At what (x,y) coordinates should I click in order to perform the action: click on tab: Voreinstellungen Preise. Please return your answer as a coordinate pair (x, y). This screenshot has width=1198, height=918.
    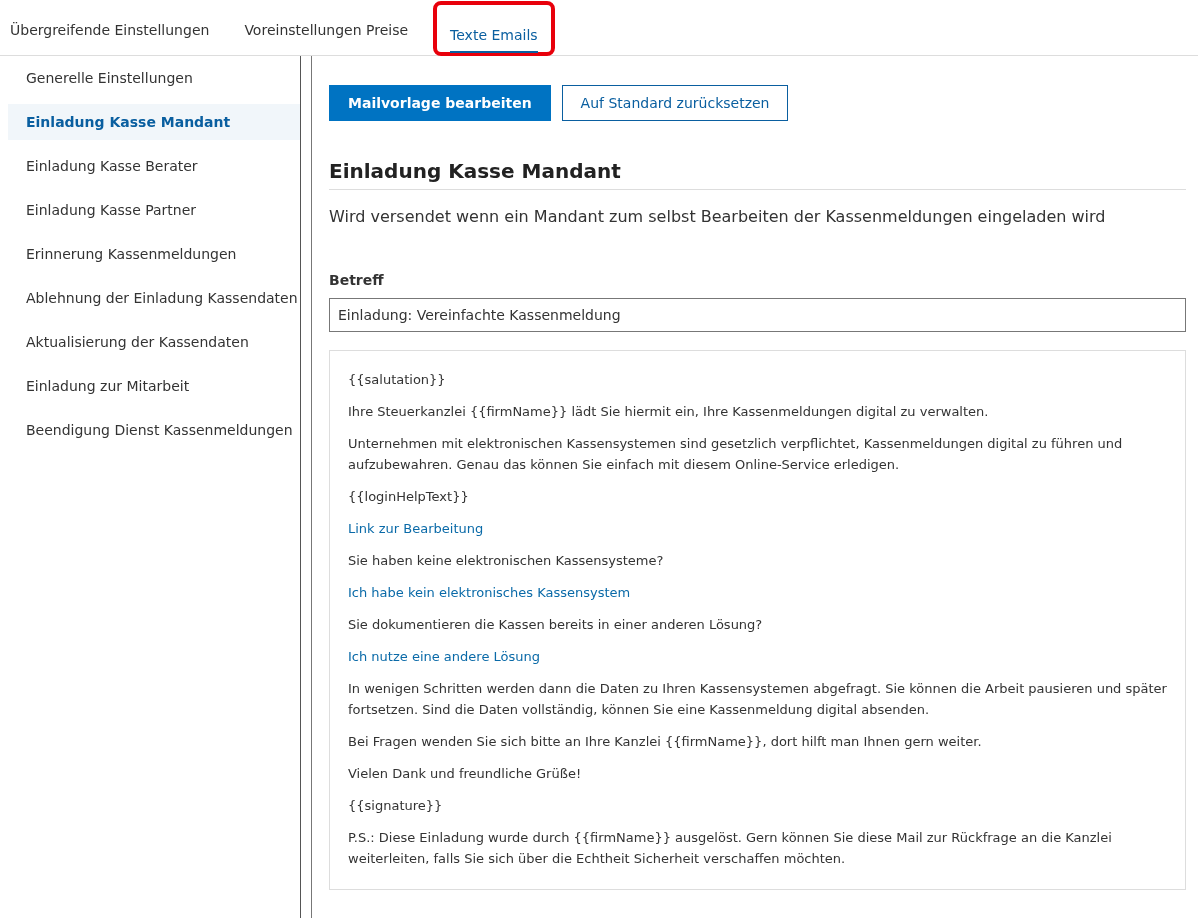
    Looking at the image, I should click on (326, 24).